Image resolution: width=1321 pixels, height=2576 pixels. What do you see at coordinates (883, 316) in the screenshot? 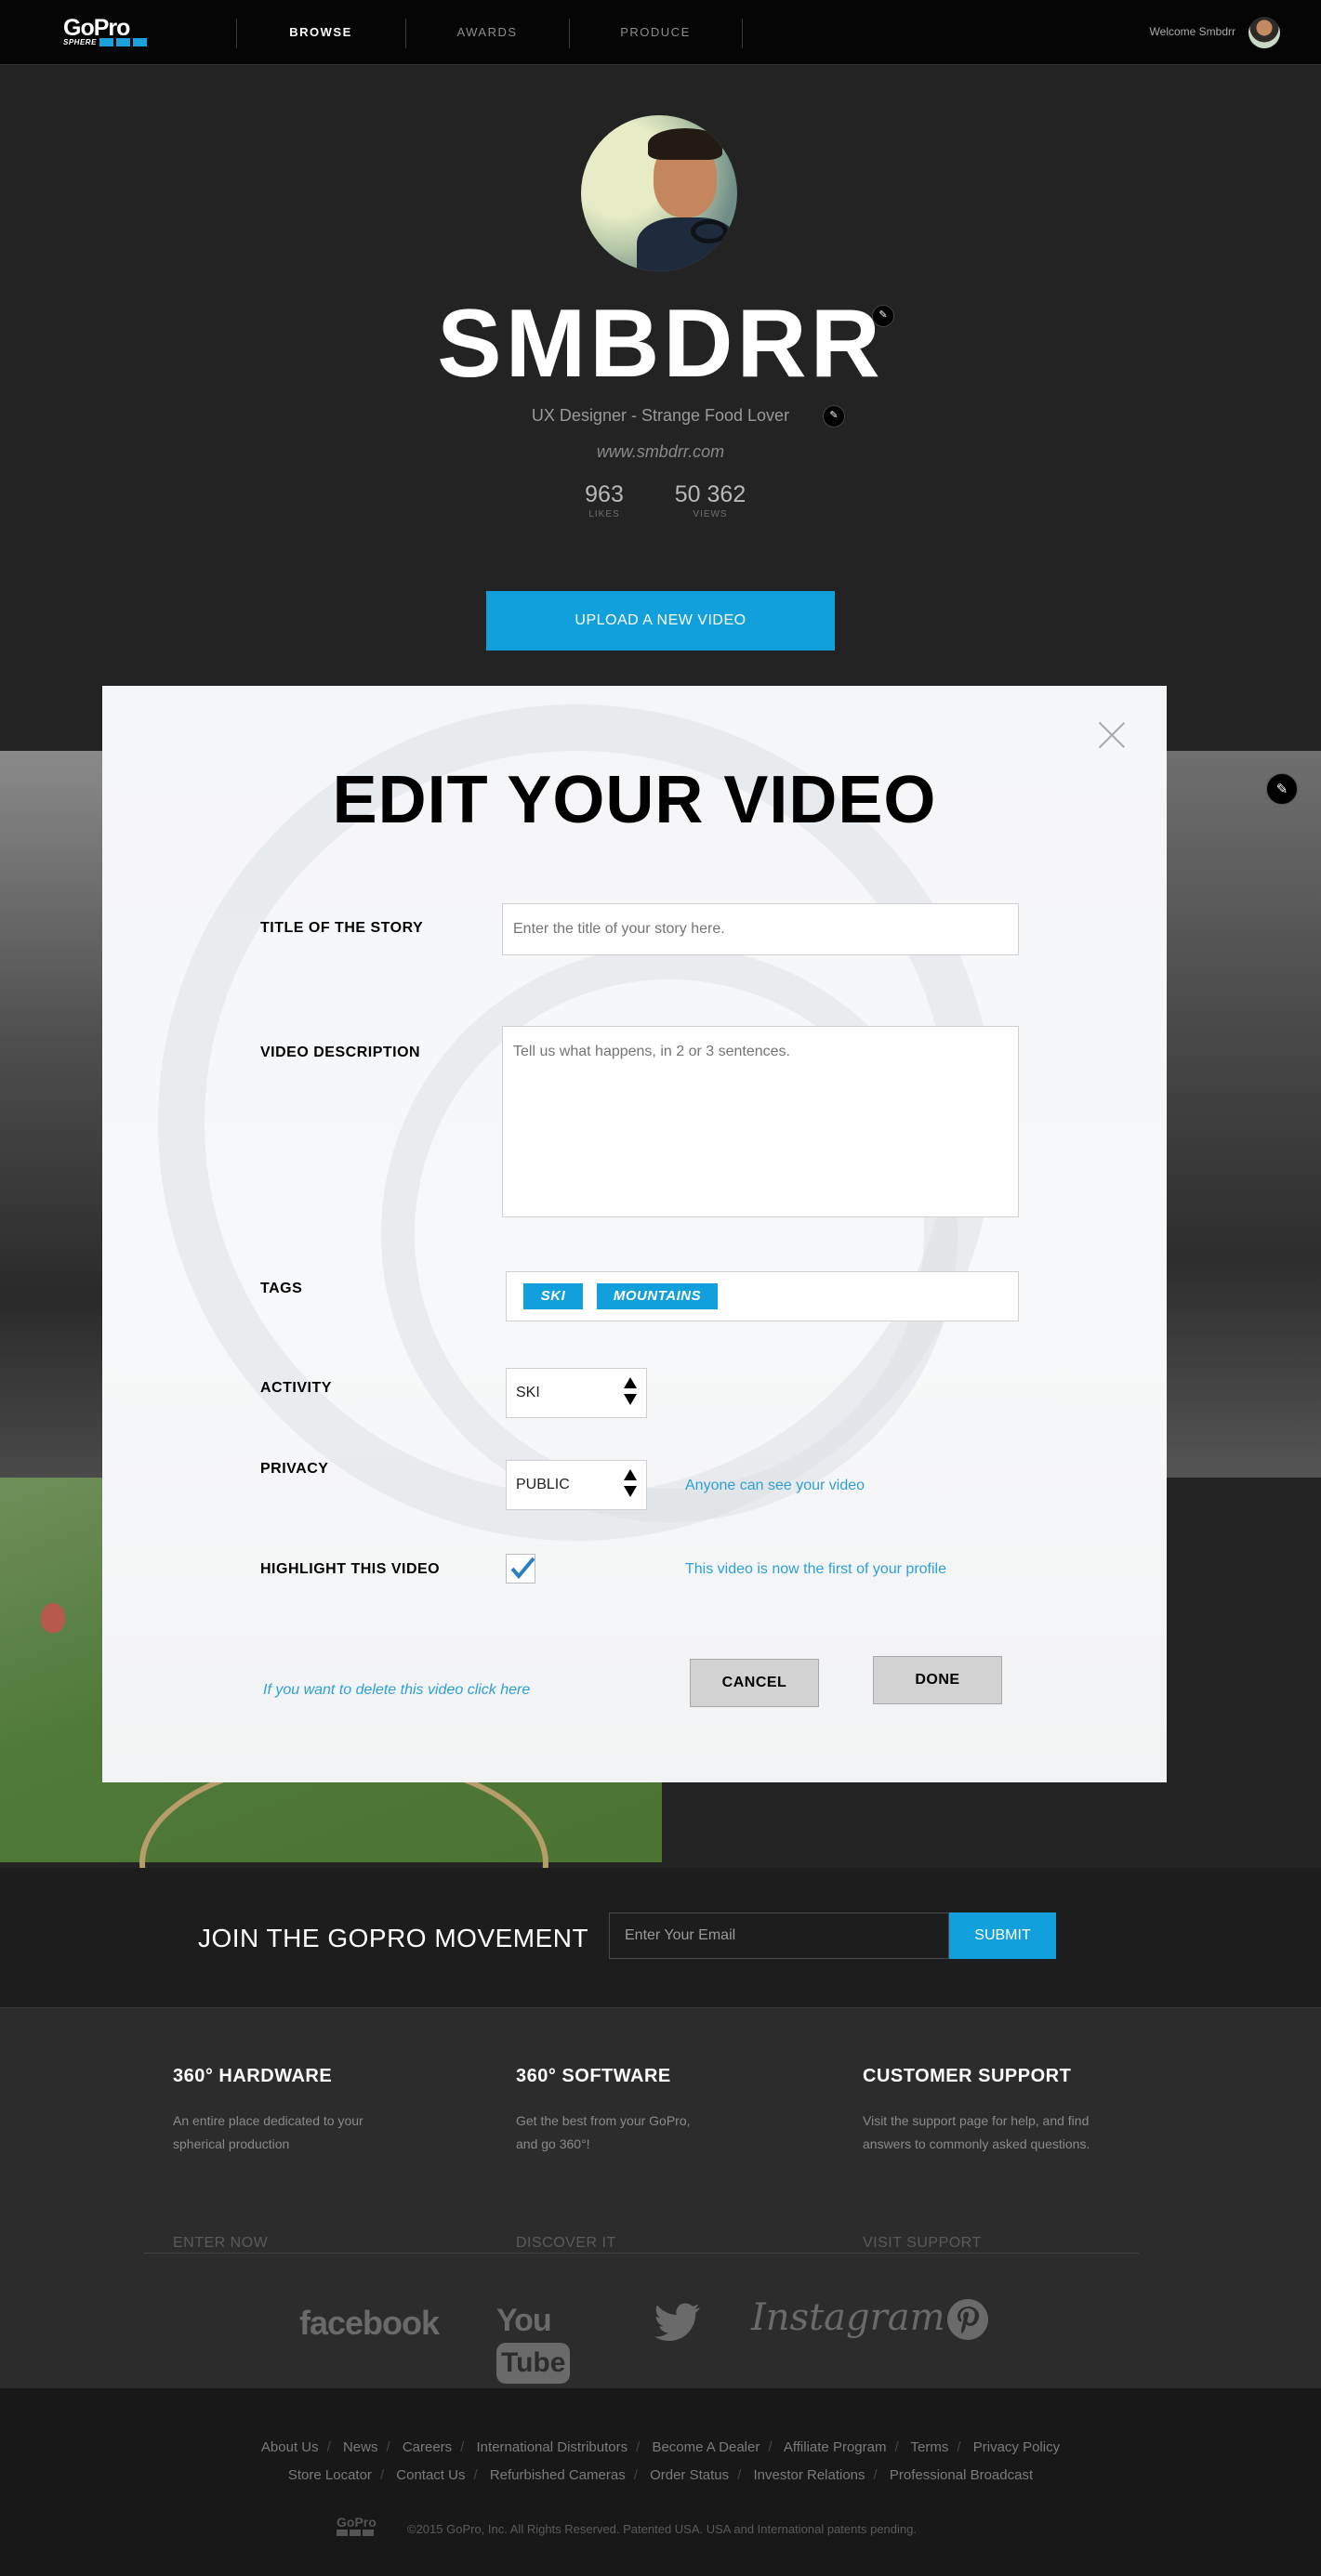
I see `edit-username-icon` at bounding box center [883, 316].